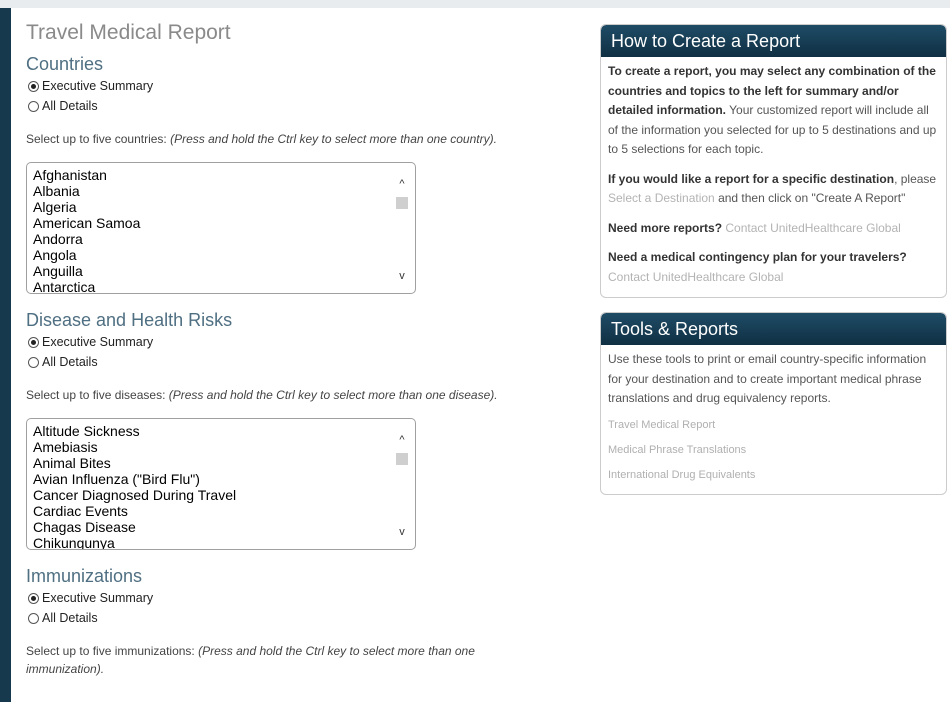  Describe the element at coordinates (129, 320) in the screenshot. I see `diseases-heading: Disease and Health Risks` at that location.